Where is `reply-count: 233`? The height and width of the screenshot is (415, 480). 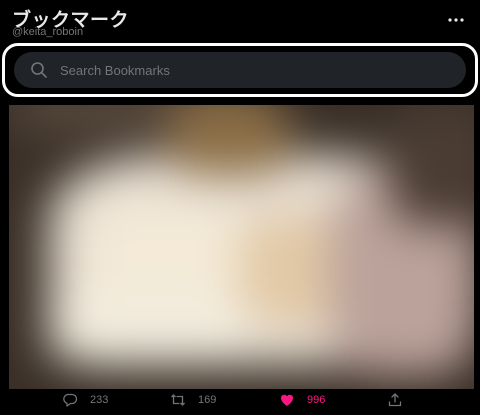
reply-count: 233 is located at coordinates (99, 400).